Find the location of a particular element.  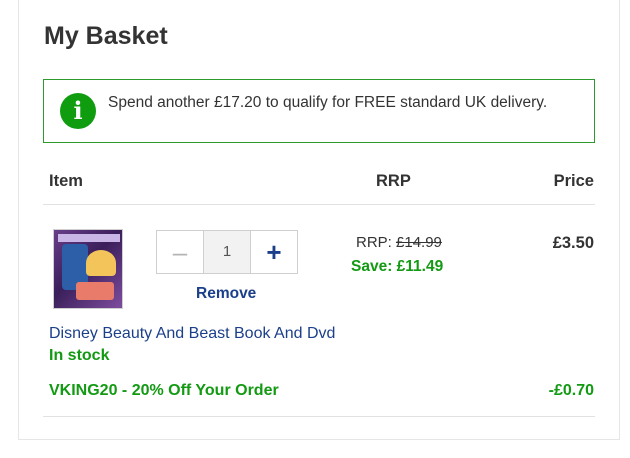

rrp-value: £14.99 is located at coordinates (419, 242).